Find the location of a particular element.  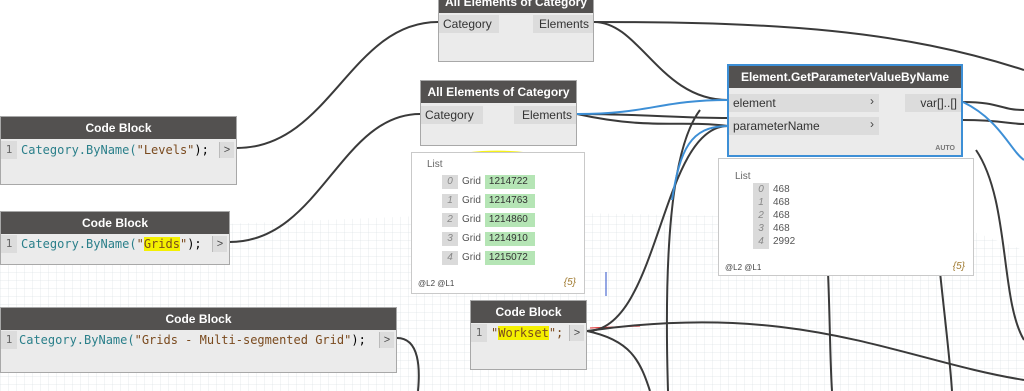

list-value: 1214763 is located at coordinates (509, 201).